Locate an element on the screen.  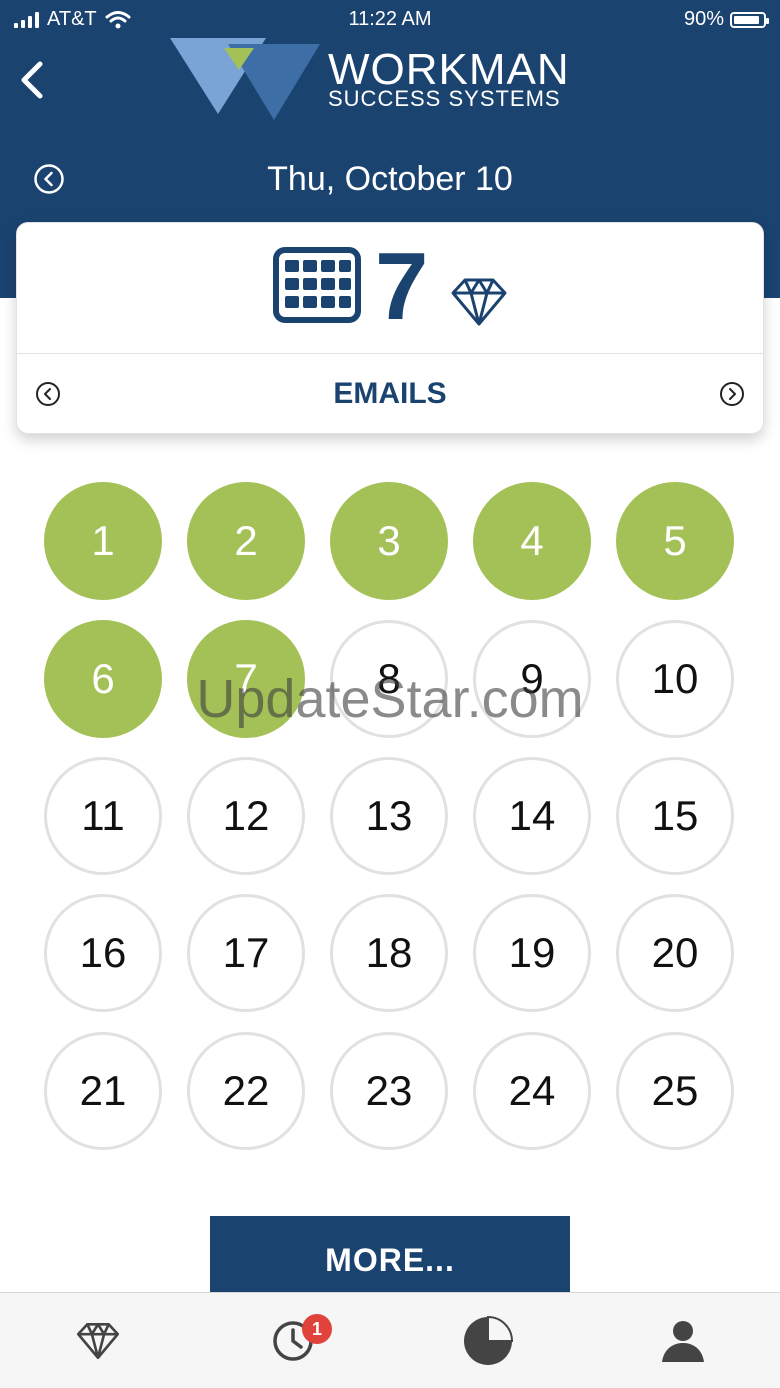
tracker-circle-19: 19 is located at coordinates (532, 953).